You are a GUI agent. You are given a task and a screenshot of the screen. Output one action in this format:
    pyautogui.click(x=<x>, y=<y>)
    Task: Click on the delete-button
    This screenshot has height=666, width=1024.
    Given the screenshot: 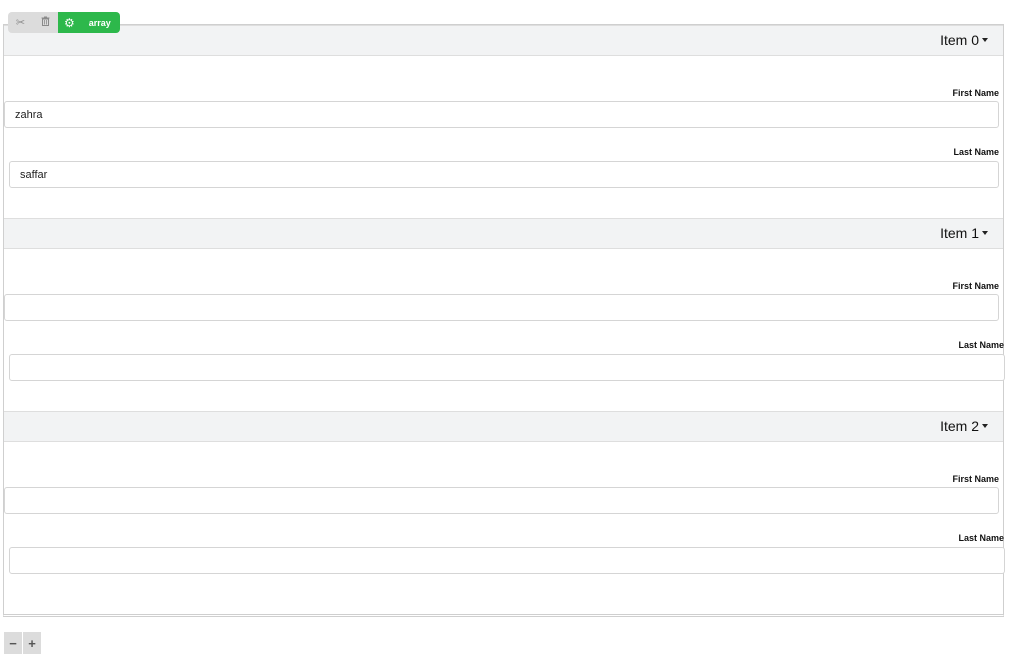 What is the action you would take?
    pyautogui.click(x=45, y=22)
    